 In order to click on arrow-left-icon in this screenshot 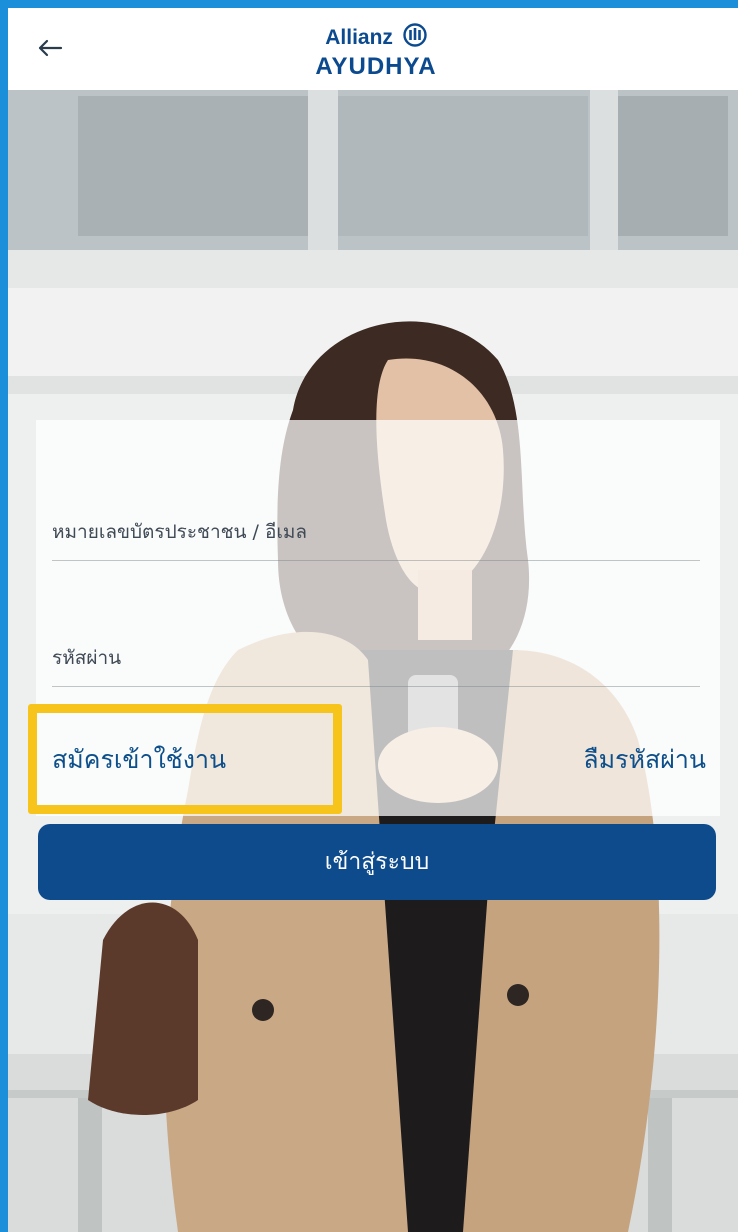, I will do `click(50, 48)`.